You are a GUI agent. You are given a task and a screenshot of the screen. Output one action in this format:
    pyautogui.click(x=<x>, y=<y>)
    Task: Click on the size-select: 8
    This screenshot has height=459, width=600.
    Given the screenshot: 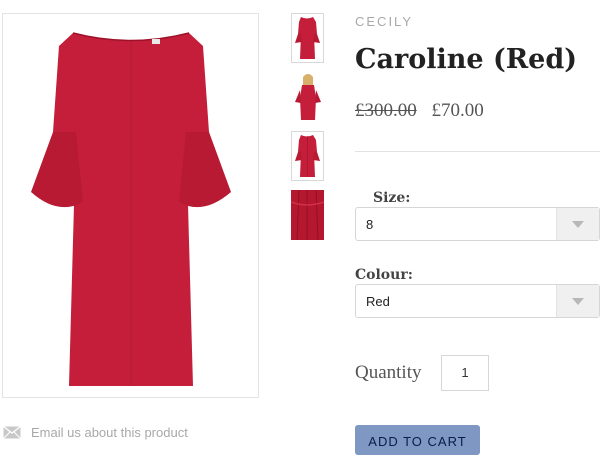 What is the action you would take?
    pyautogui.click(x=477, y=224)
    